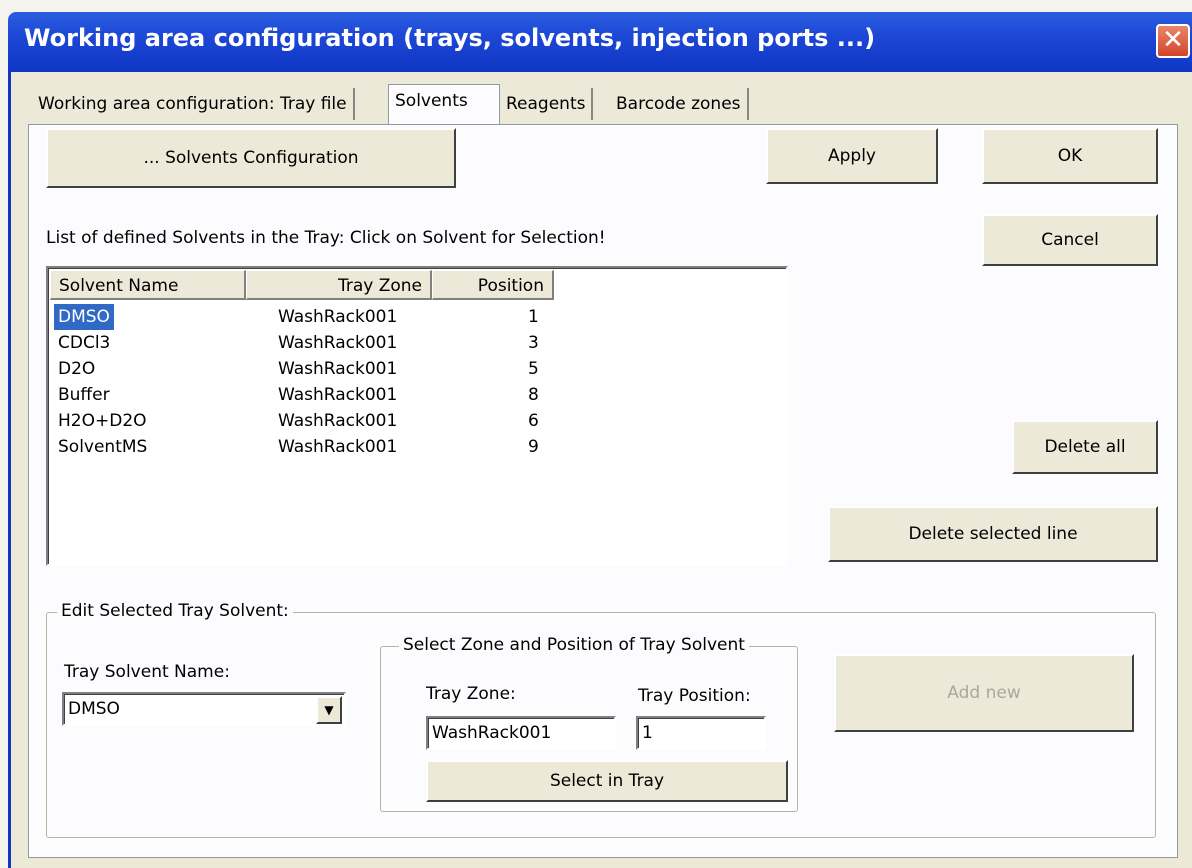  I want to click on apply-button: Apply, so click(852, 156).